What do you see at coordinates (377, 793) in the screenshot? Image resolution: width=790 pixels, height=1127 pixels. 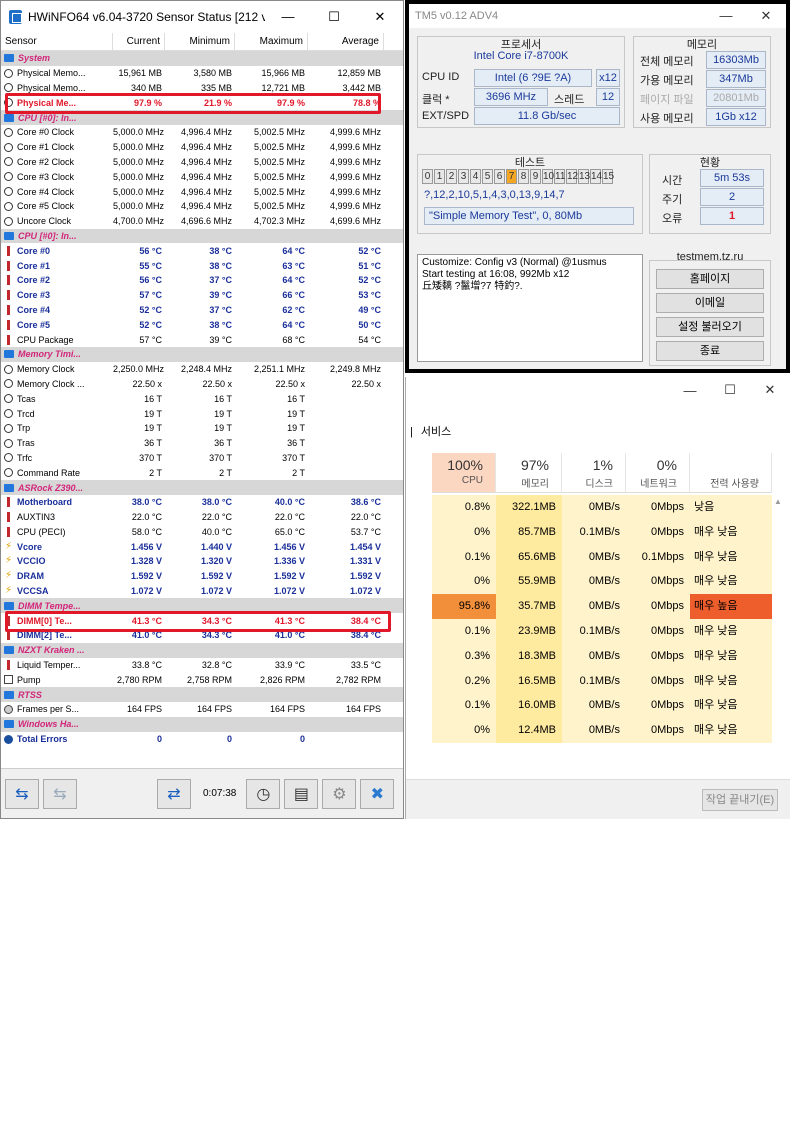 I see `close-sensors-icon: ✖` at bounding box center [377, 793].